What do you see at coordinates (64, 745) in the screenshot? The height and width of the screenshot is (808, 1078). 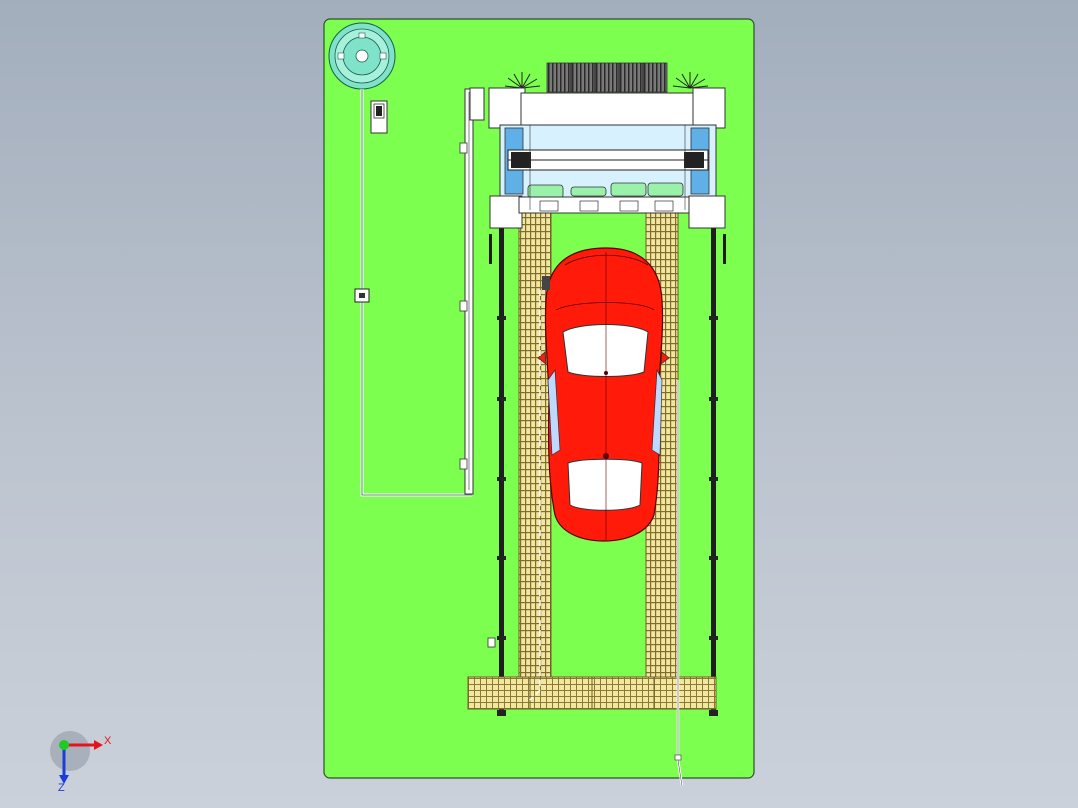 I see `triad-y-axis` at bounding box center [64, 745].